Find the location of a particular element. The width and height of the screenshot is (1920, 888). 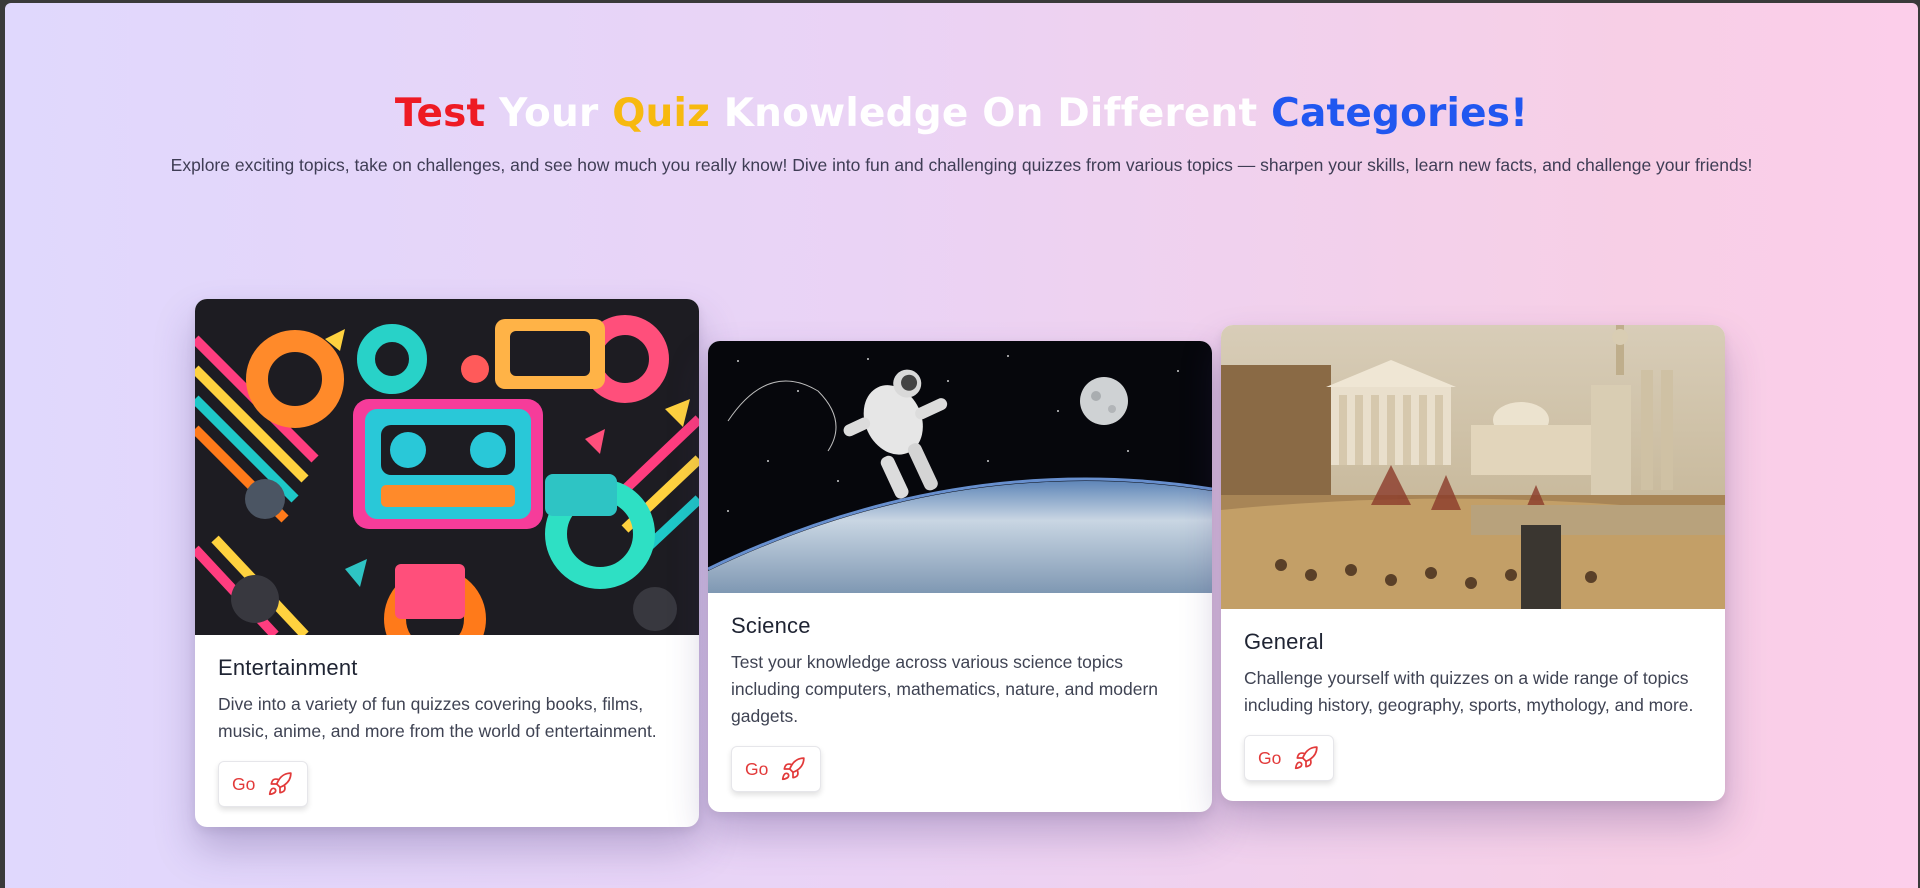

card-image-general is located at coordinates (1473, 467).